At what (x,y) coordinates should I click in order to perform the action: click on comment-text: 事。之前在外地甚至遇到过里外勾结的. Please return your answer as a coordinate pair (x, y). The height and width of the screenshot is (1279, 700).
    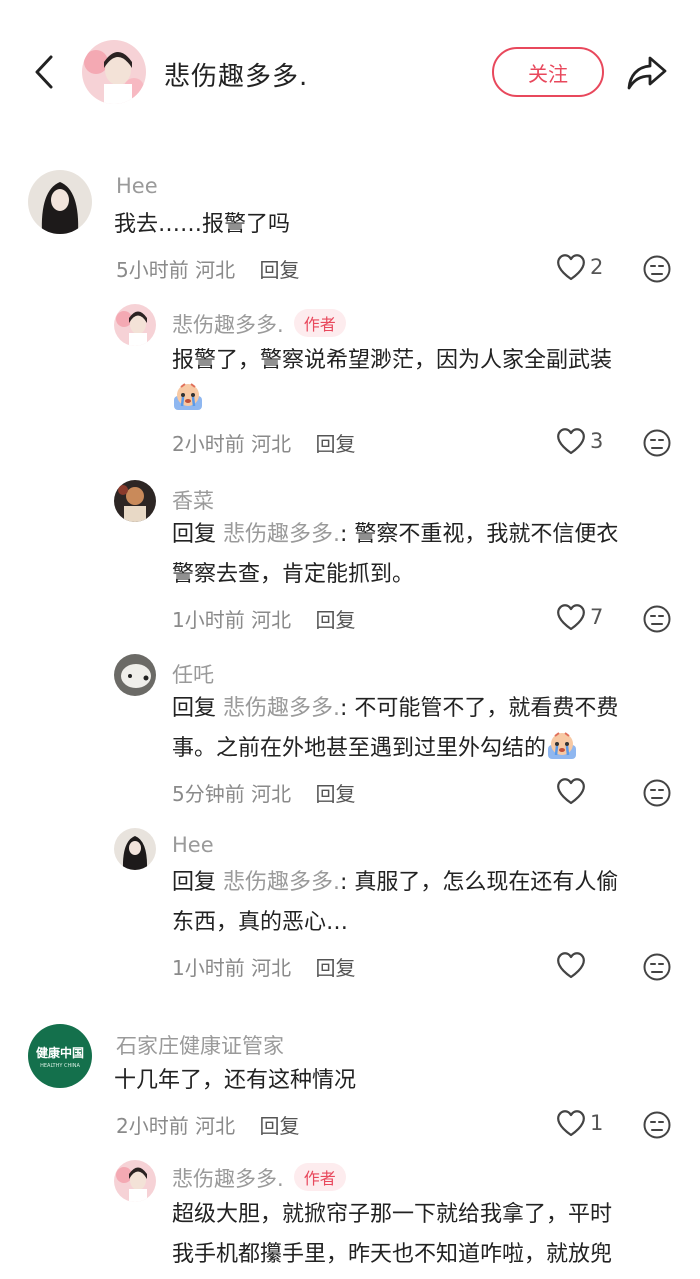
    Looking at the image, I should click on (375, 749).